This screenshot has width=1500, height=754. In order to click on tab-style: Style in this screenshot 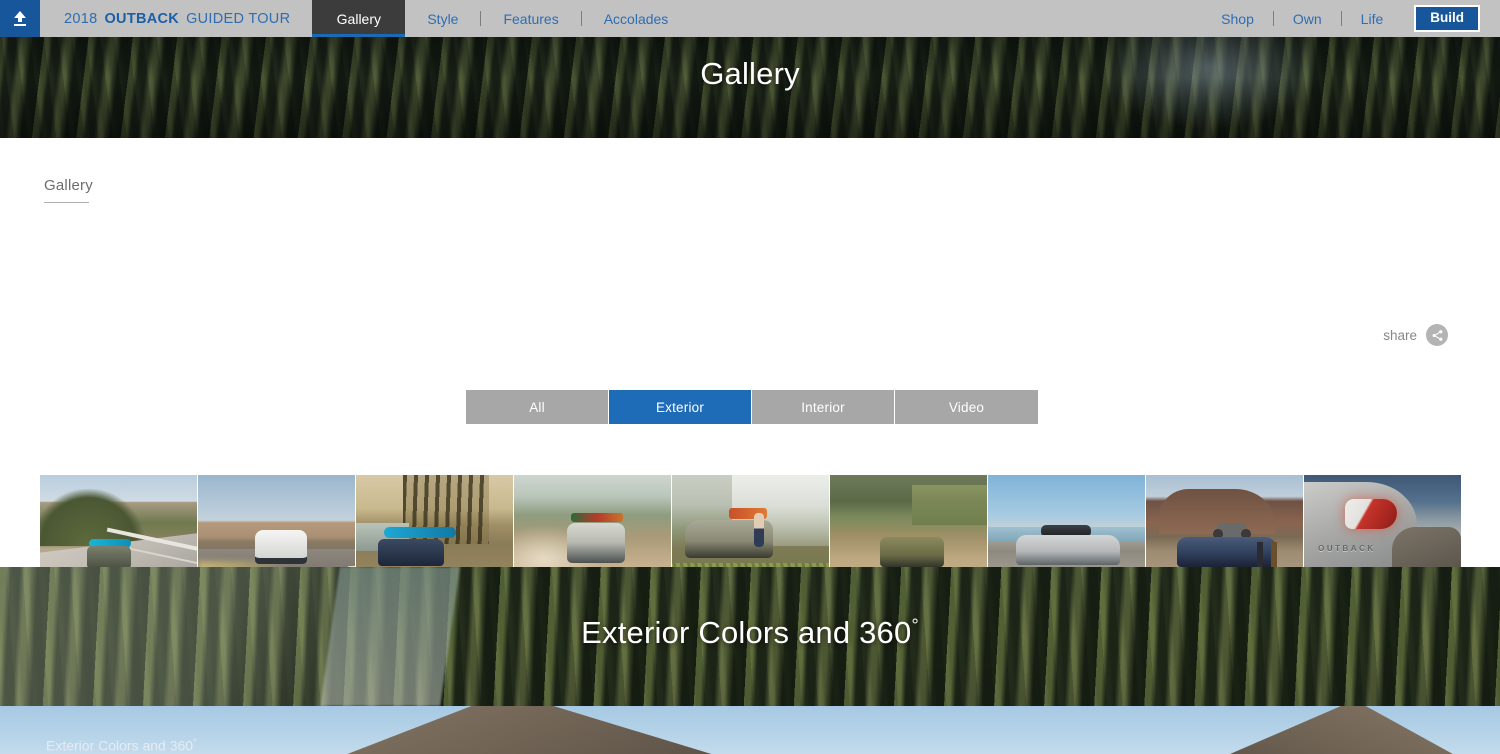, I will do `click(442, 18)`.